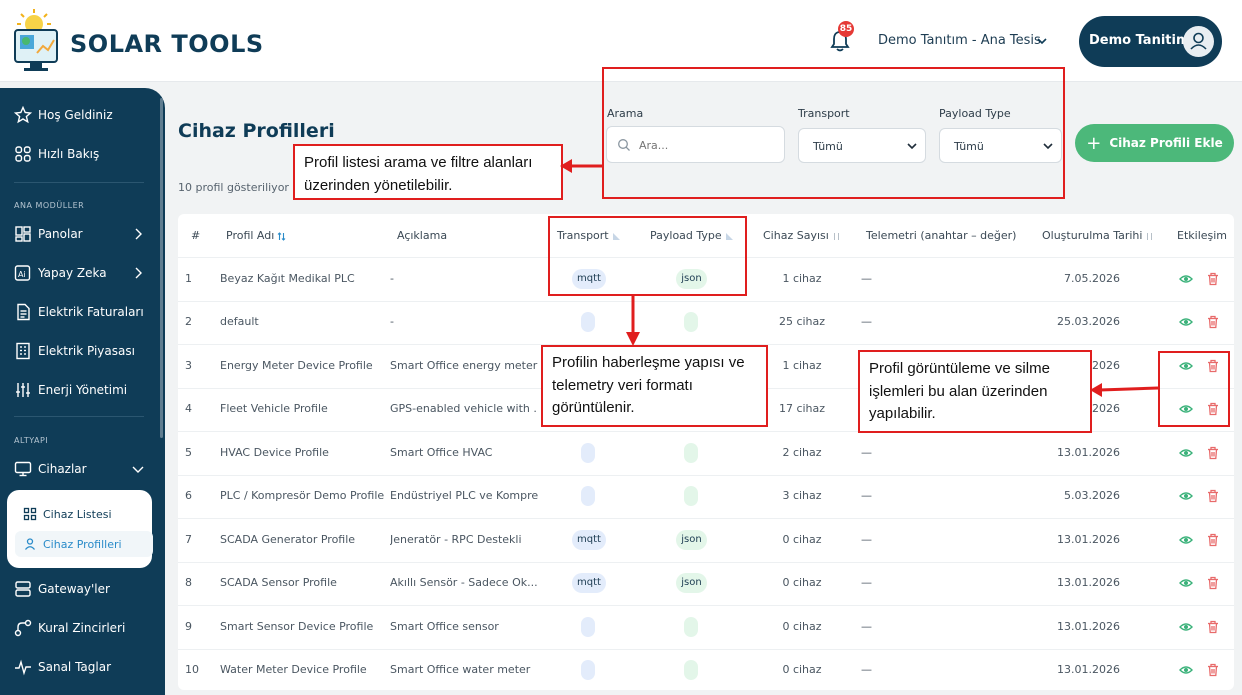 Image resolution: width=1242 pixels, height=695 pixels. Describe the element at coordinates (80, 312) in the screenshot. I see `sidebar-item-invoices: Elektrik Faturaları` at that location.